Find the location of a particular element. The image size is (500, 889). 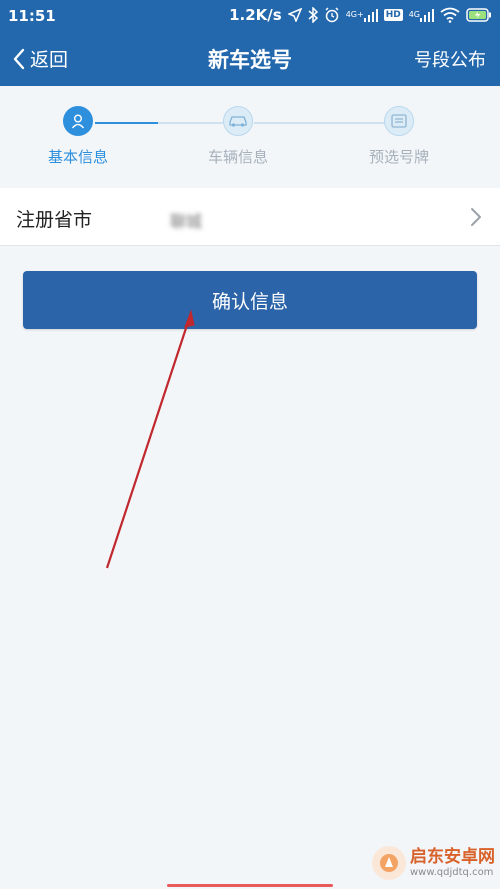

person-icon is located at coordinates (78, 121).